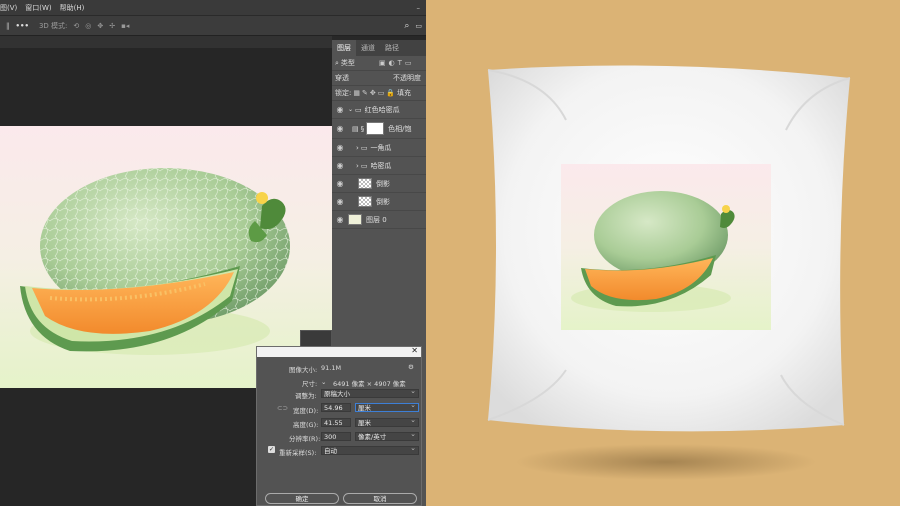 The height and width of the screenshot is (506, 900). What do you see at coordinates (407, 78) in the screenshot?
I see `opacity-label: 不透明度` at bounding box center [407, 78].